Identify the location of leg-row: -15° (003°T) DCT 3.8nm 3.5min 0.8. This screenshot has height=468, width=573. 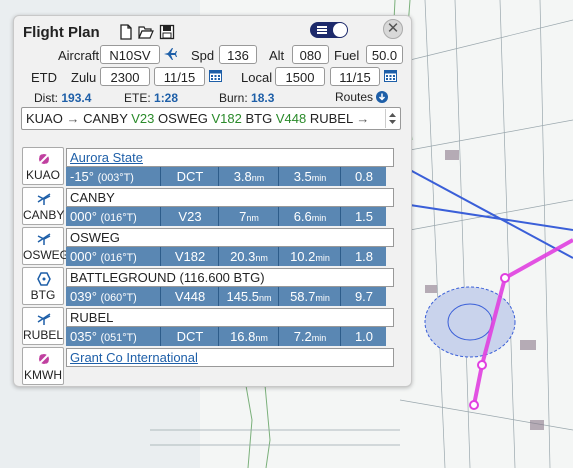
(226, 176).